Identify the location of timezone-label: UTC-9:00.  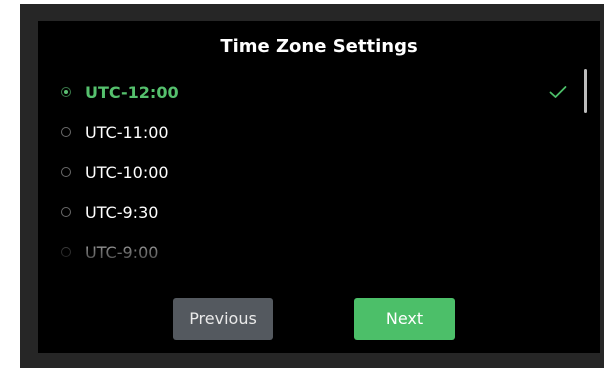
(122, 252).